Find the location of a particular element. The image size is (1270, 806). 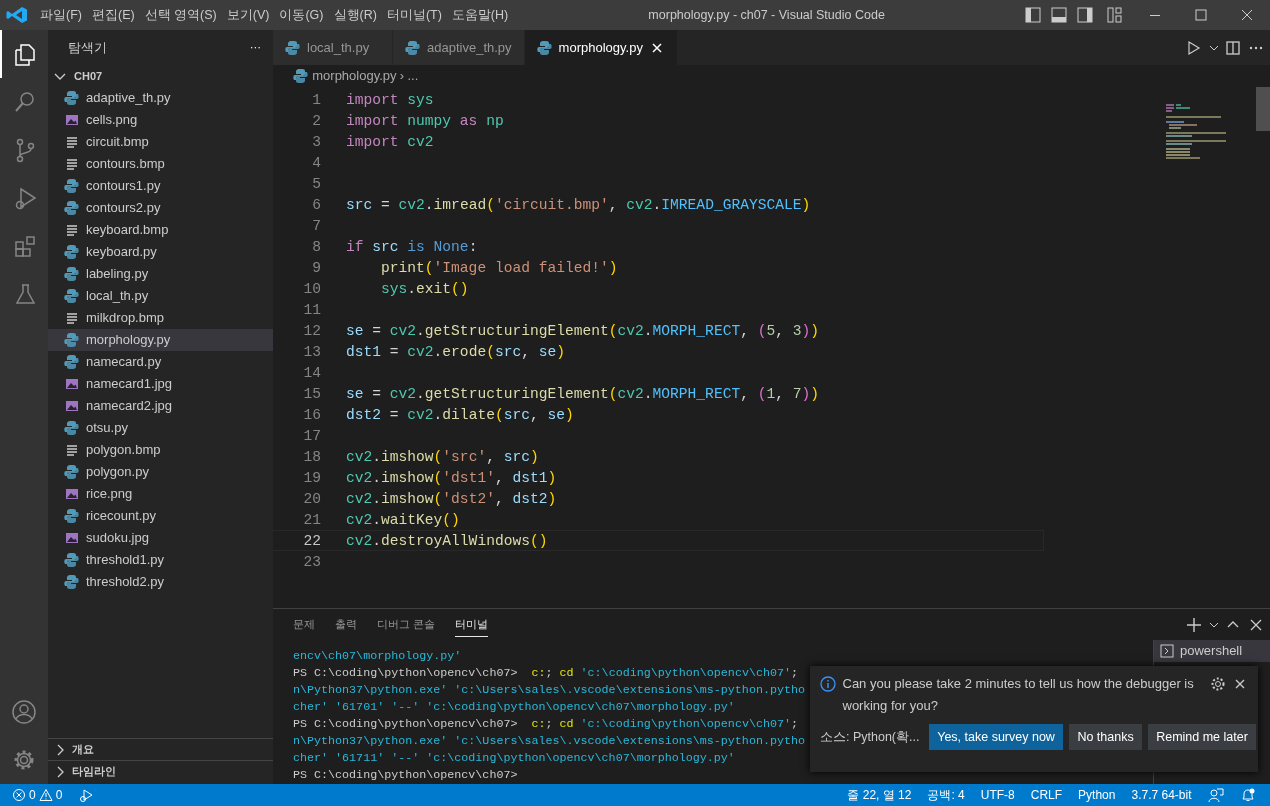

split-editor-icon is located at coordinates (1233, 47).